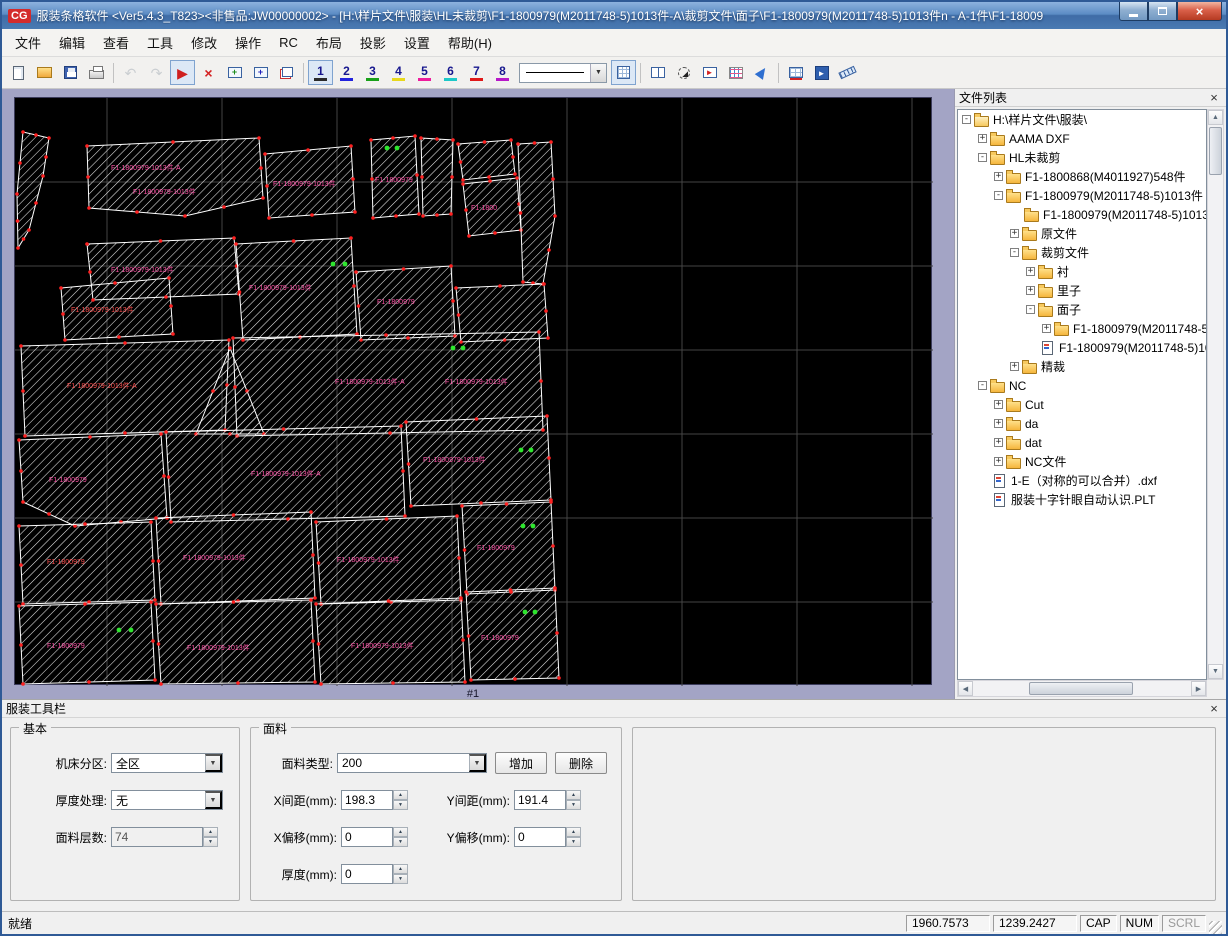 This screenshot has width=1228, height=936. Describe the element at coordinates (157, 837) in the screenshot. I see `fabric-layers-input` at that location.